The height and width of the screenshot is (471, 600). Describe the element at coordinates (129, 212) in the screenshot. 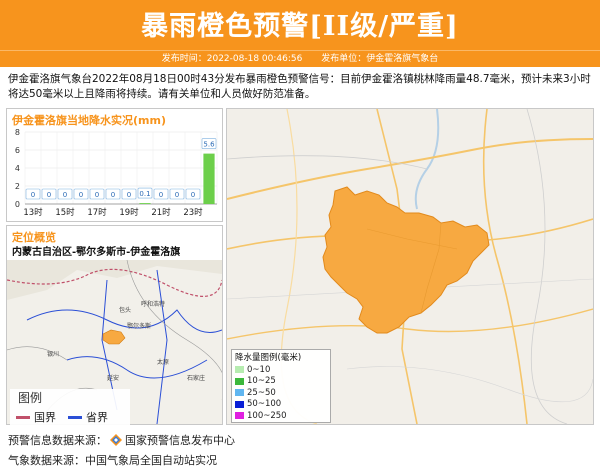

I see `x-tick-label: 19时` at that location.